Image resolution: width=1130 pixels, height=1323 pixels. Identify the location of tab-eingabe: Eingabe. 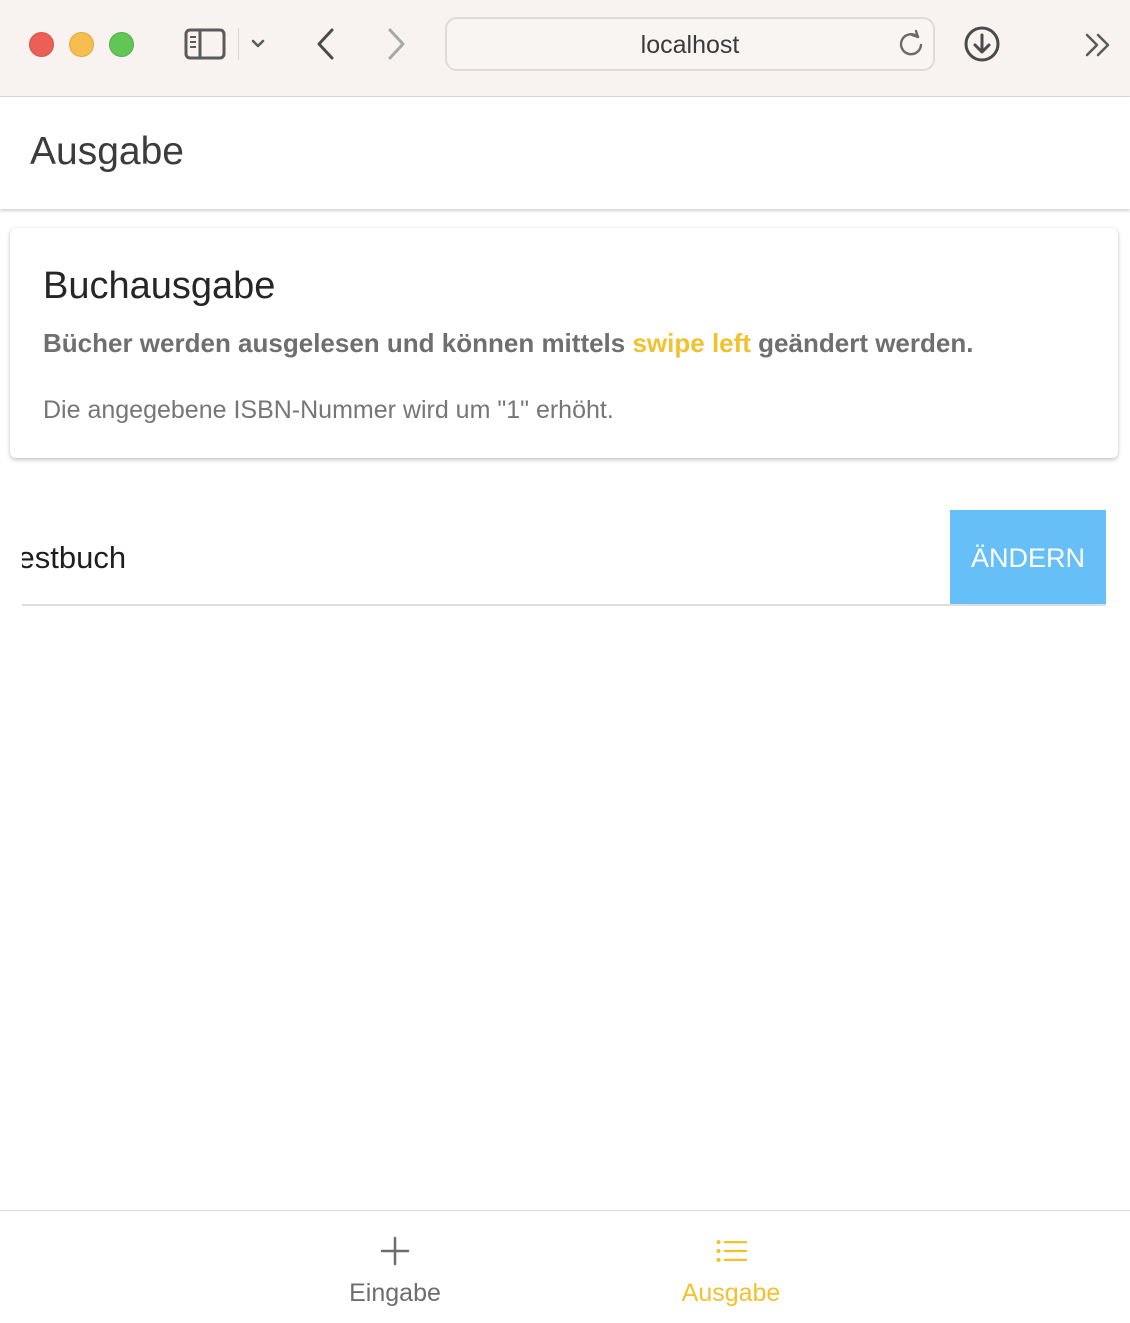
(395, 1267).